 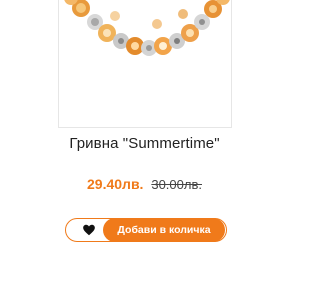 What do you see at coordinates (147, 28) in the screenshot?
I see `bracelet-image` at bounding box center [147, 28].